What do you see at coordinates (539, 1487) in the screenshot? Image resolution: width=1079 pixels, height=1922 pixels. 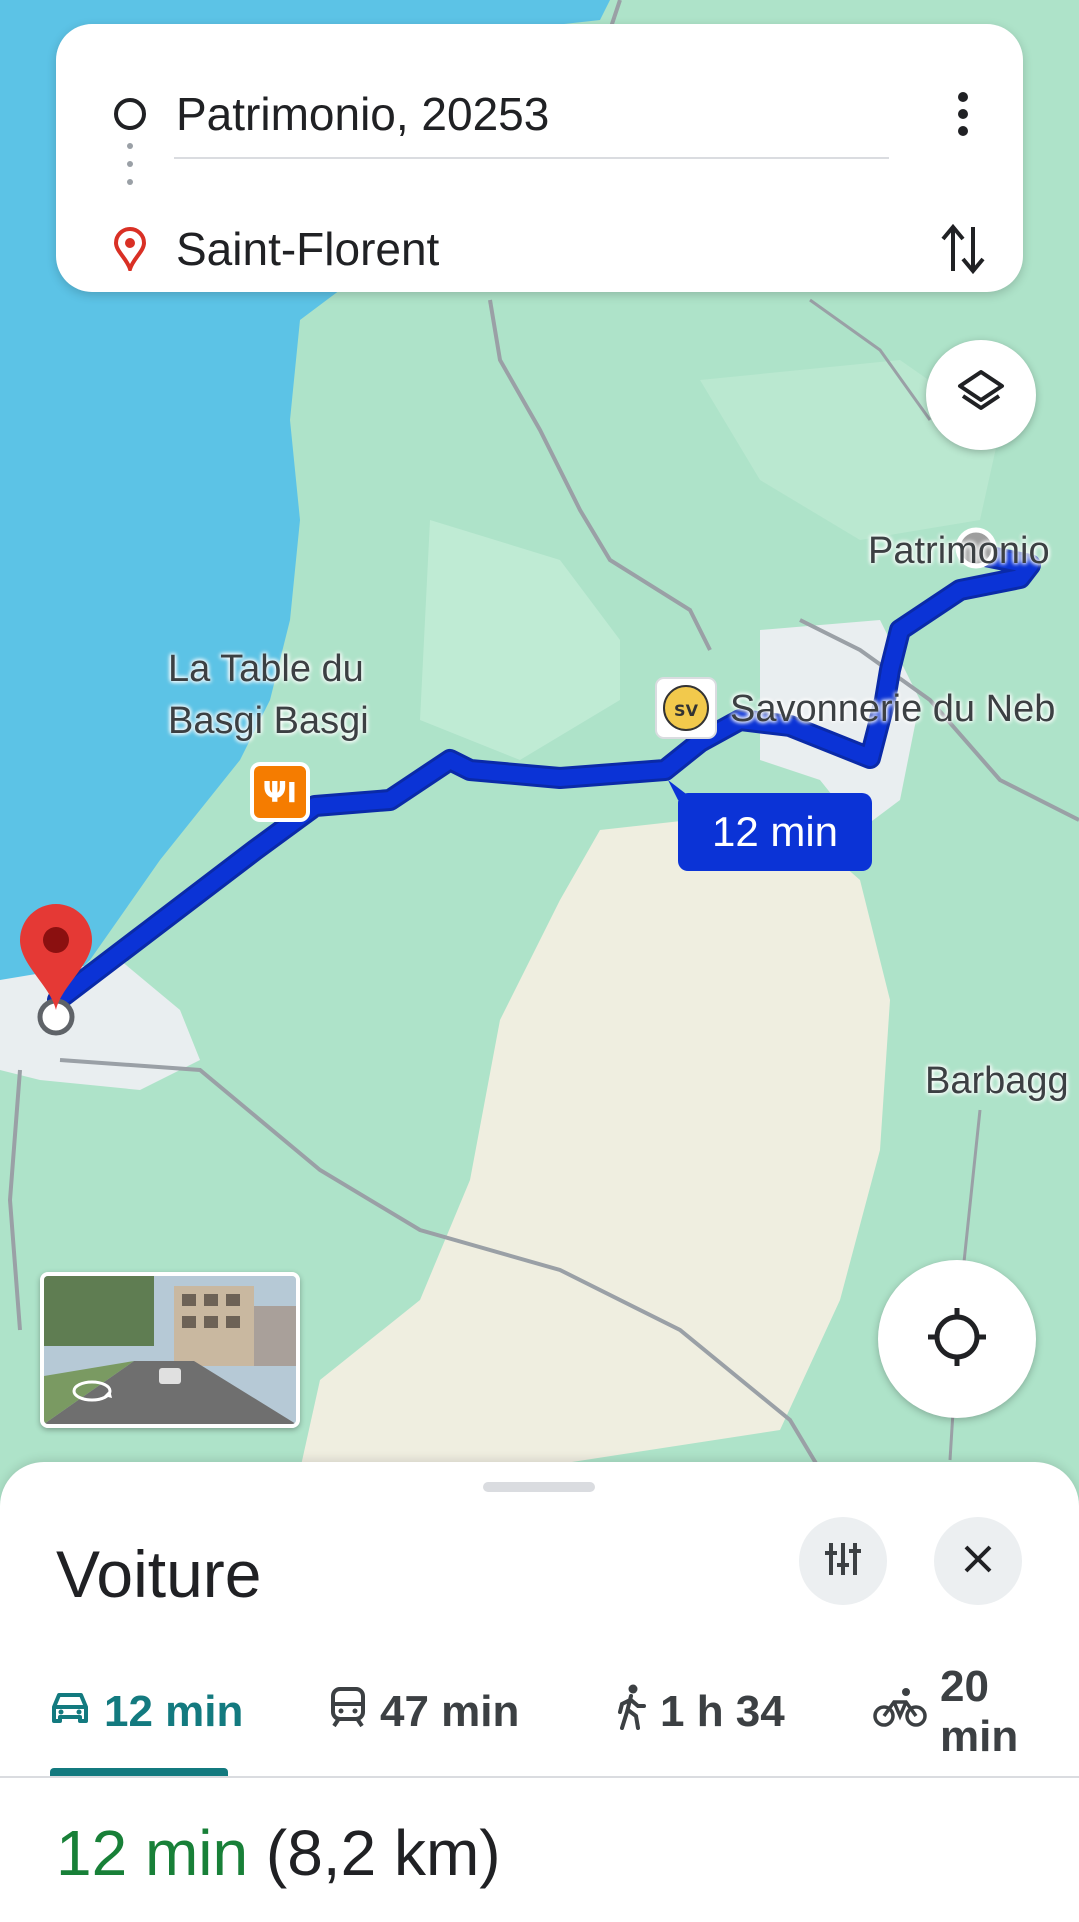 I see `sheet-drag-handle` at bounding box center [539, 1487].